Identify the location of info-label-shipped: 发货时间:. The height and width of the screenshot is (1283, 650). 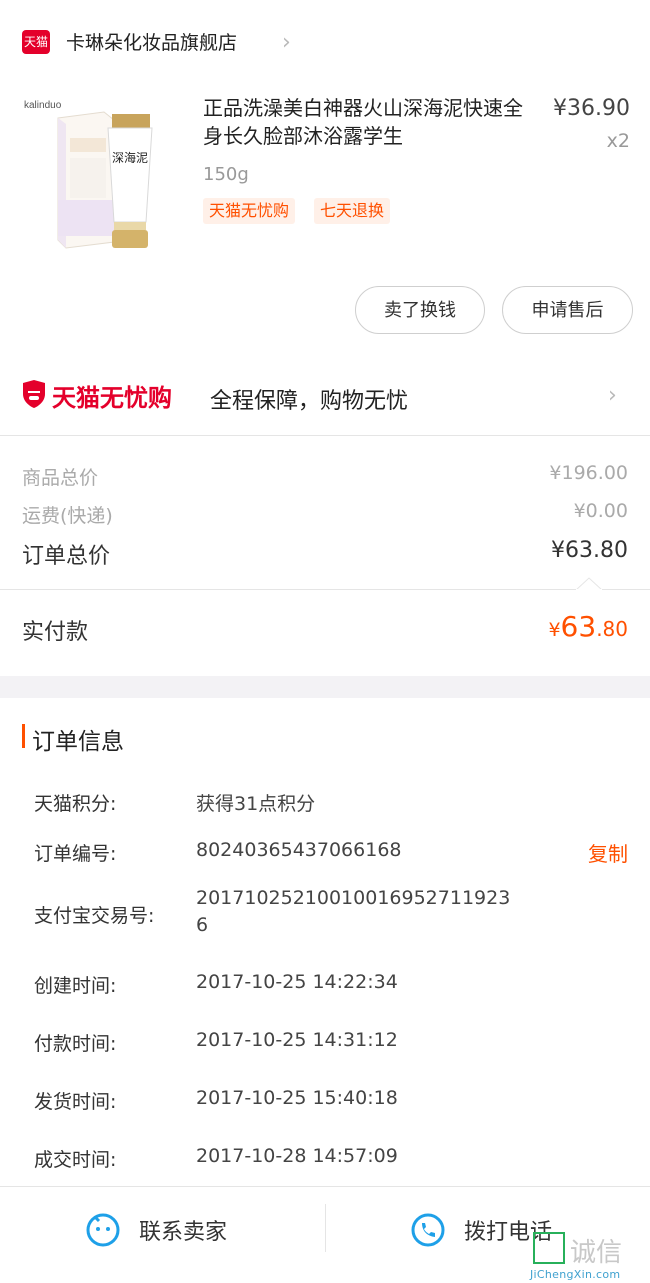
(75, 1102).